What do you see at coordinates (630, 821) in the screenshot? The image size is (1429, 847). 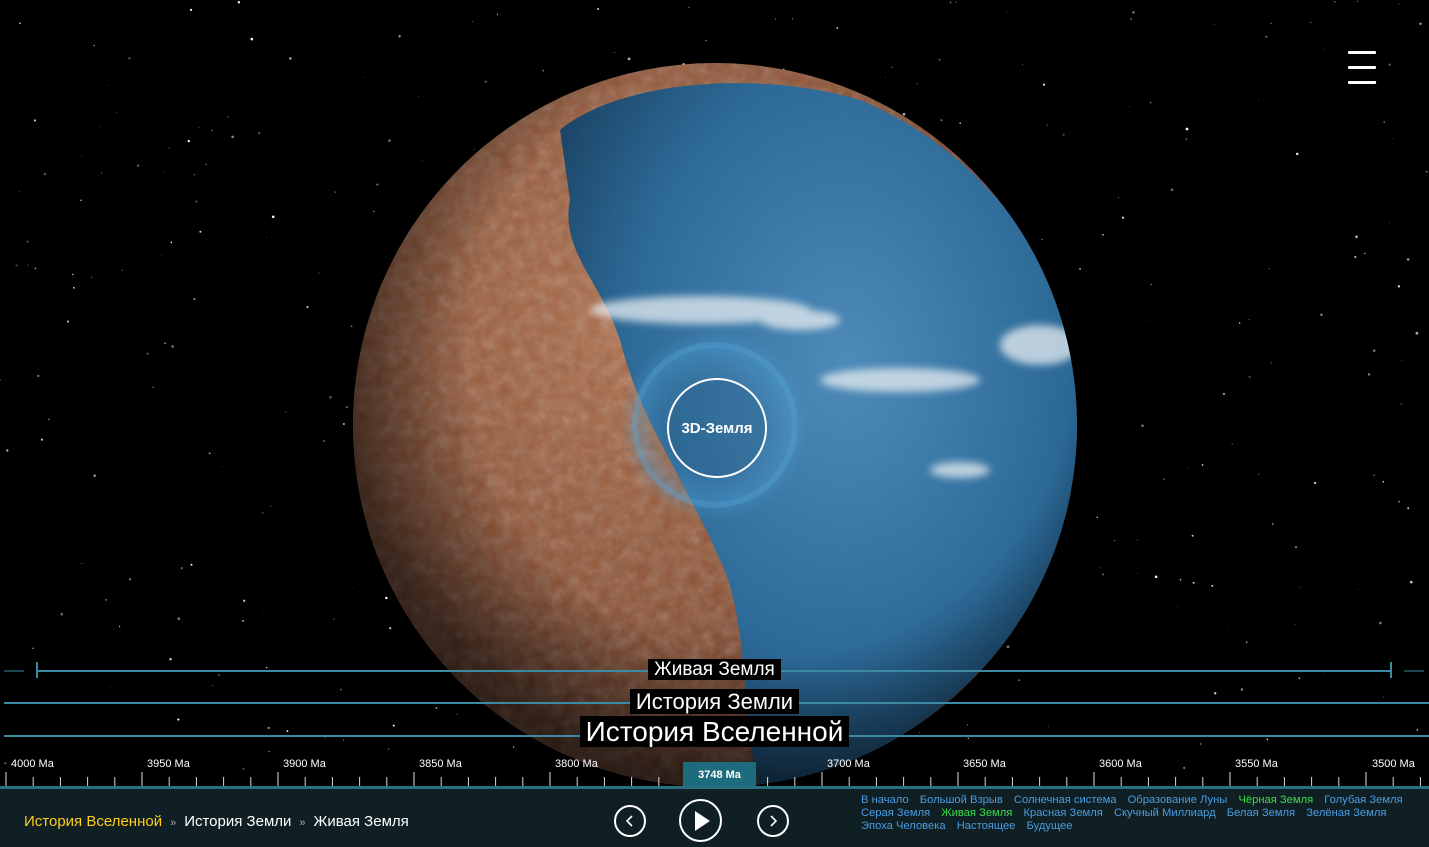 I see `prev-button` at bounding box center [630, 821].